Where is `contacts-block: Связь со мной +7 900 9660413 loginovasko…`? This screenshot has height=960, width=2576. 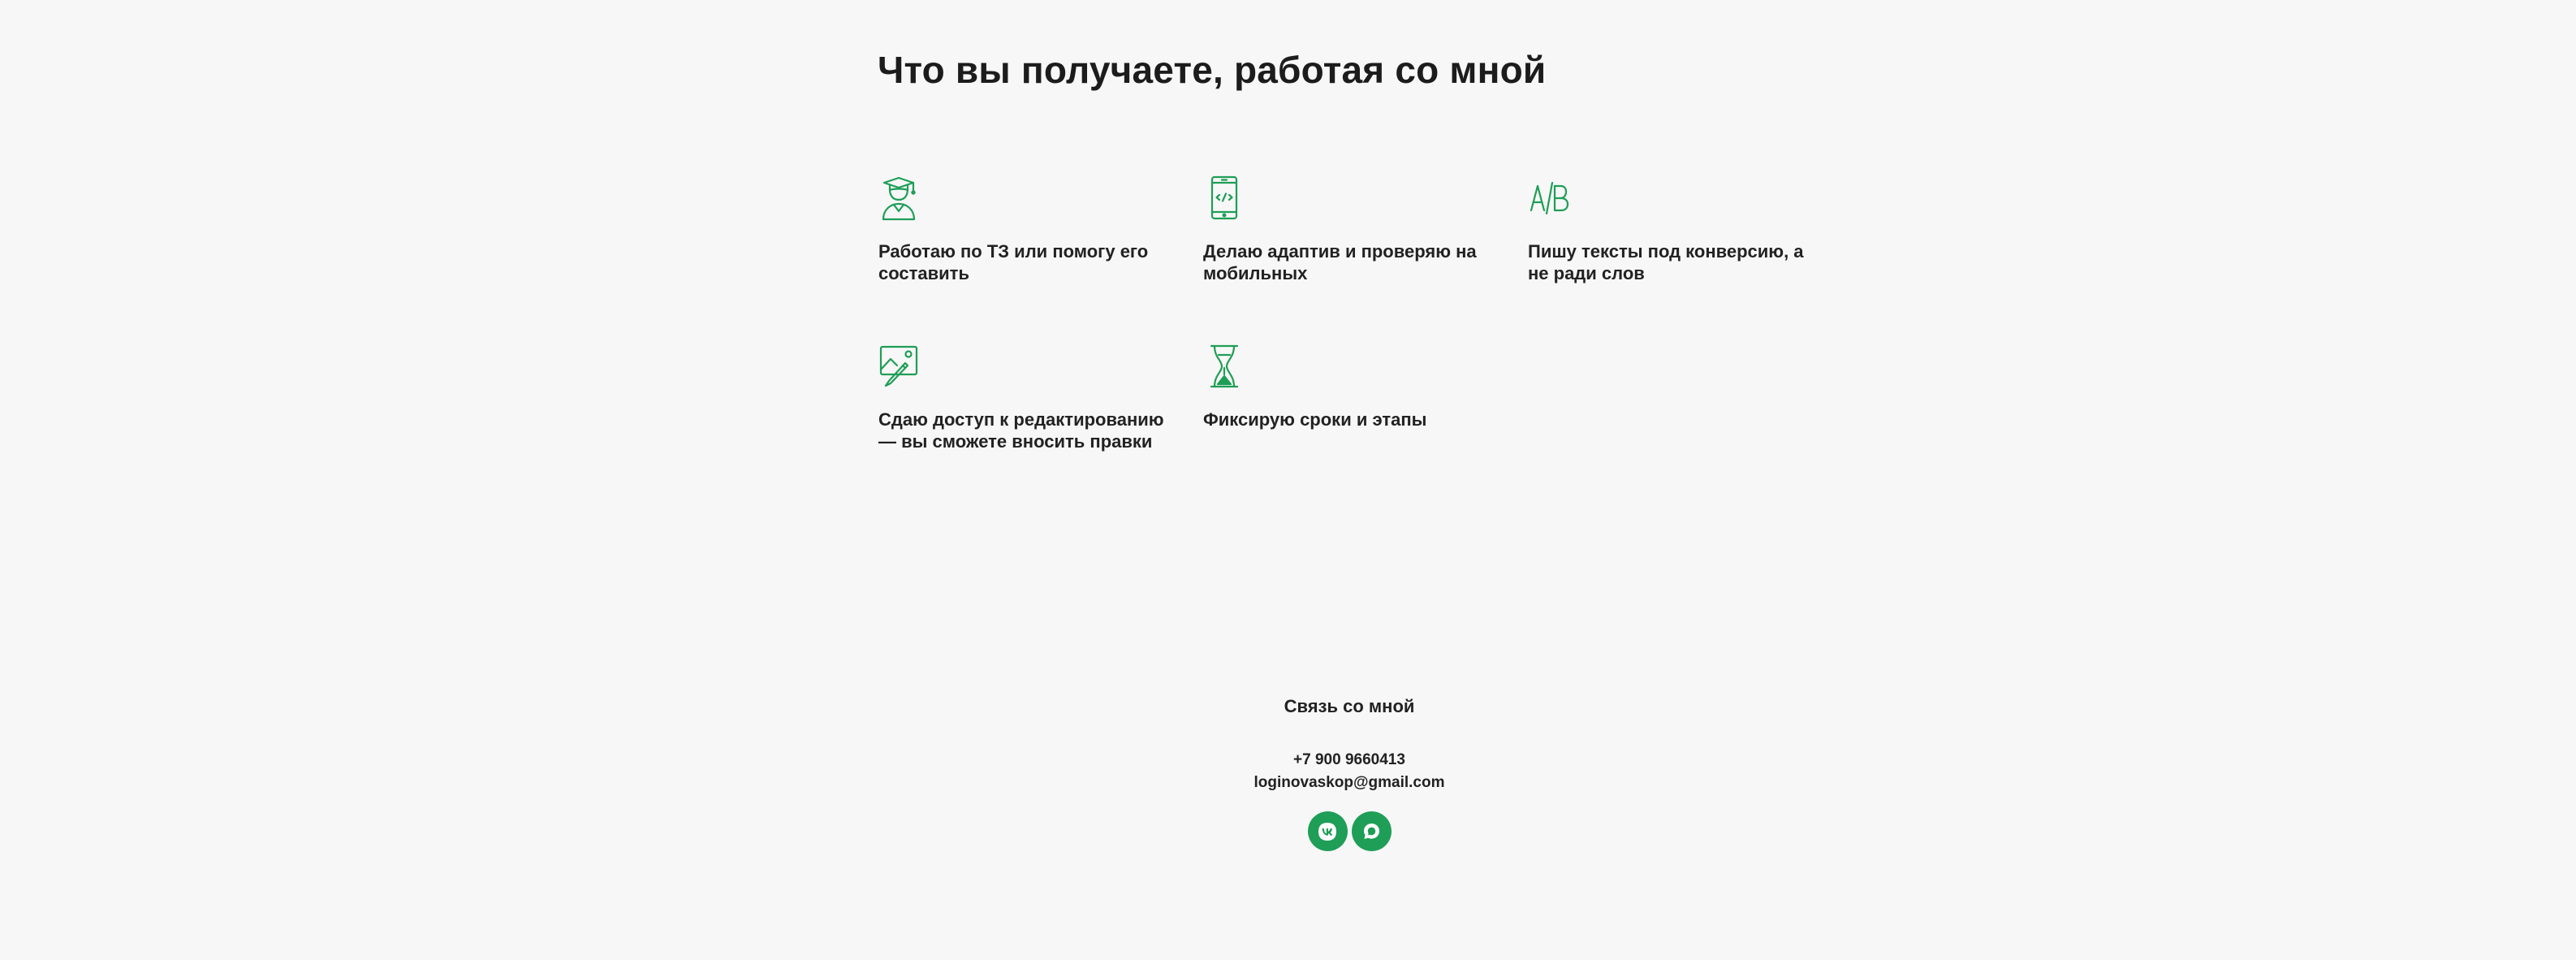
contacts-block: Связь со мной +7 900 9660413 loginovasko… is located at coordinates (1349, 772).